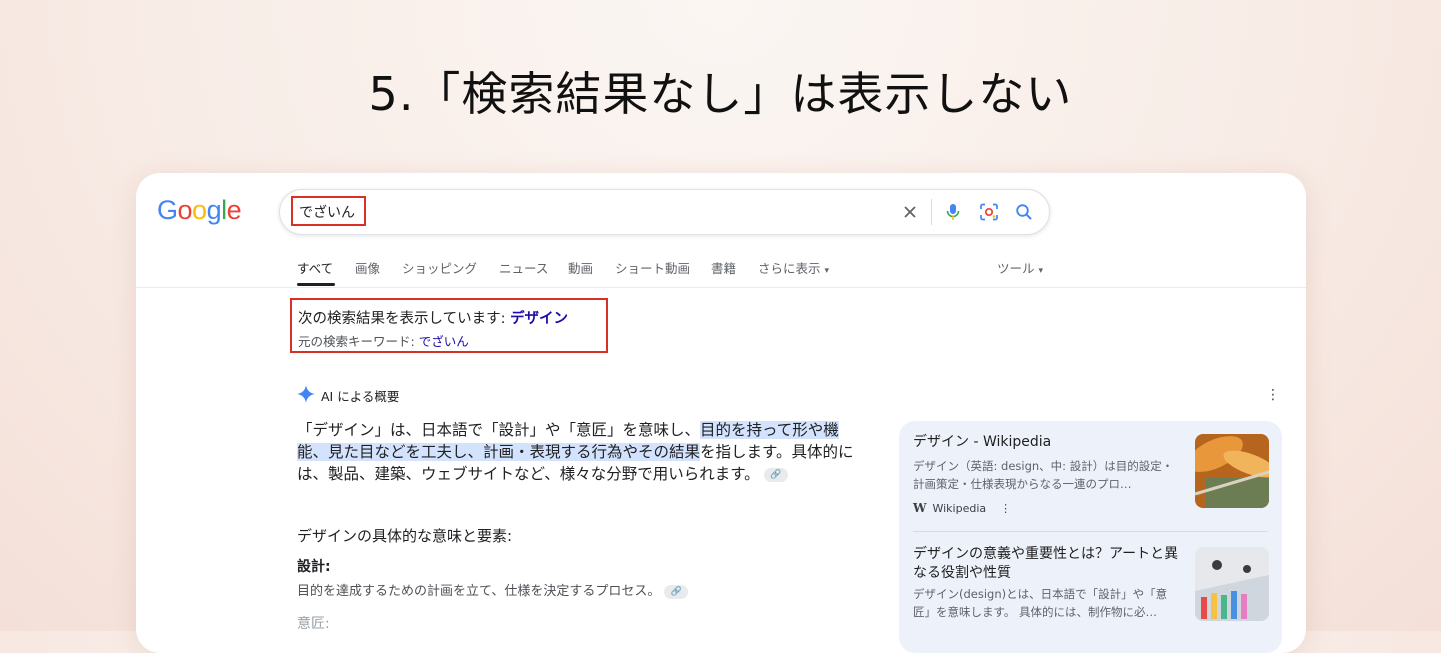  Describe the element at coordinates (313, 624) in the screenshot. I see `term-ishou: 意匠:` at that location.